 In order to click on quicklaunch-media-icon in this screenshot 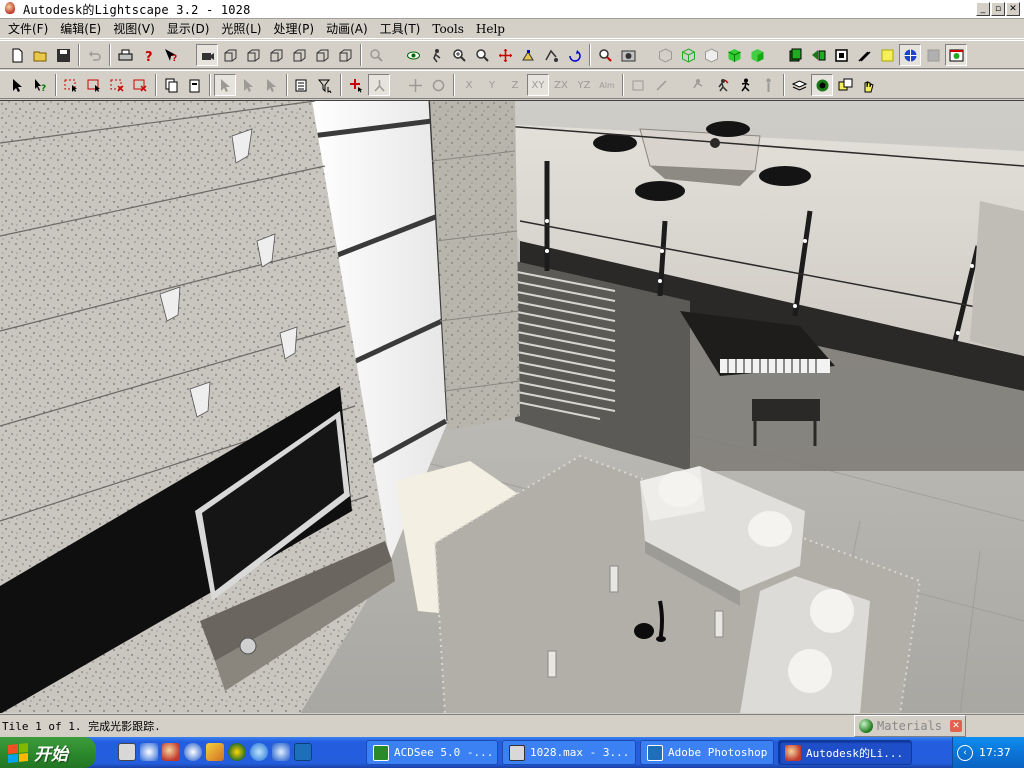, I will do `click(237, 752)`.